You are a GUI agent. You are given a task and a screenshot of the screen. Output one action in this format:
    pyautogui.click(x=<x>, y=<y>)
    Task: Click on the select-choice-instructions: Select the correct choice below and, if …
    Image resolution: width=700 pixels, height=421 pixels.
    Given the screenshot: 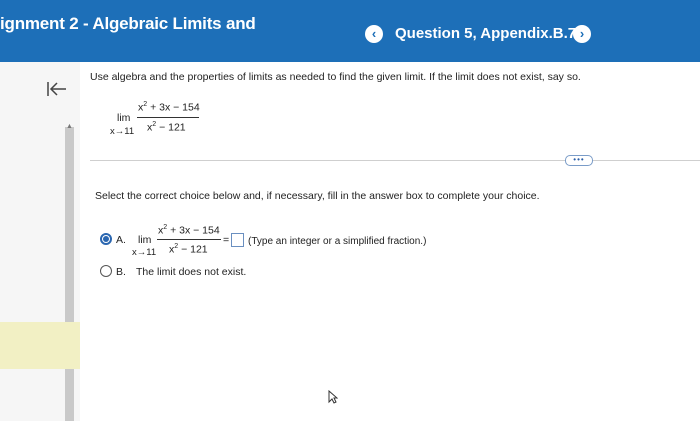 What is the action you would take?
    pyautogui.click(x=317, y=196)
    